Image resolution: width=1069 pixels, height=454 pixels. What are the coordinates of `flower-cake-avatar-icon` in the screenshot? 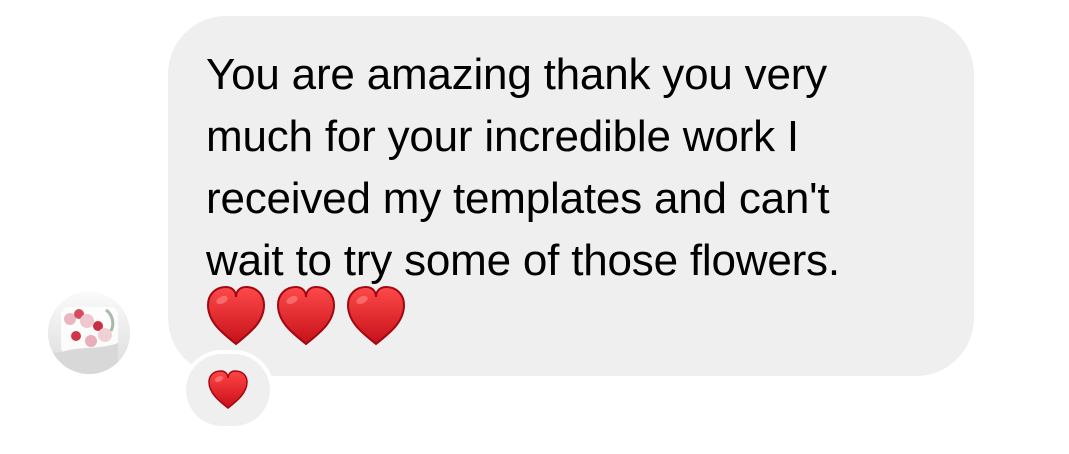 It's located at (89, 333).